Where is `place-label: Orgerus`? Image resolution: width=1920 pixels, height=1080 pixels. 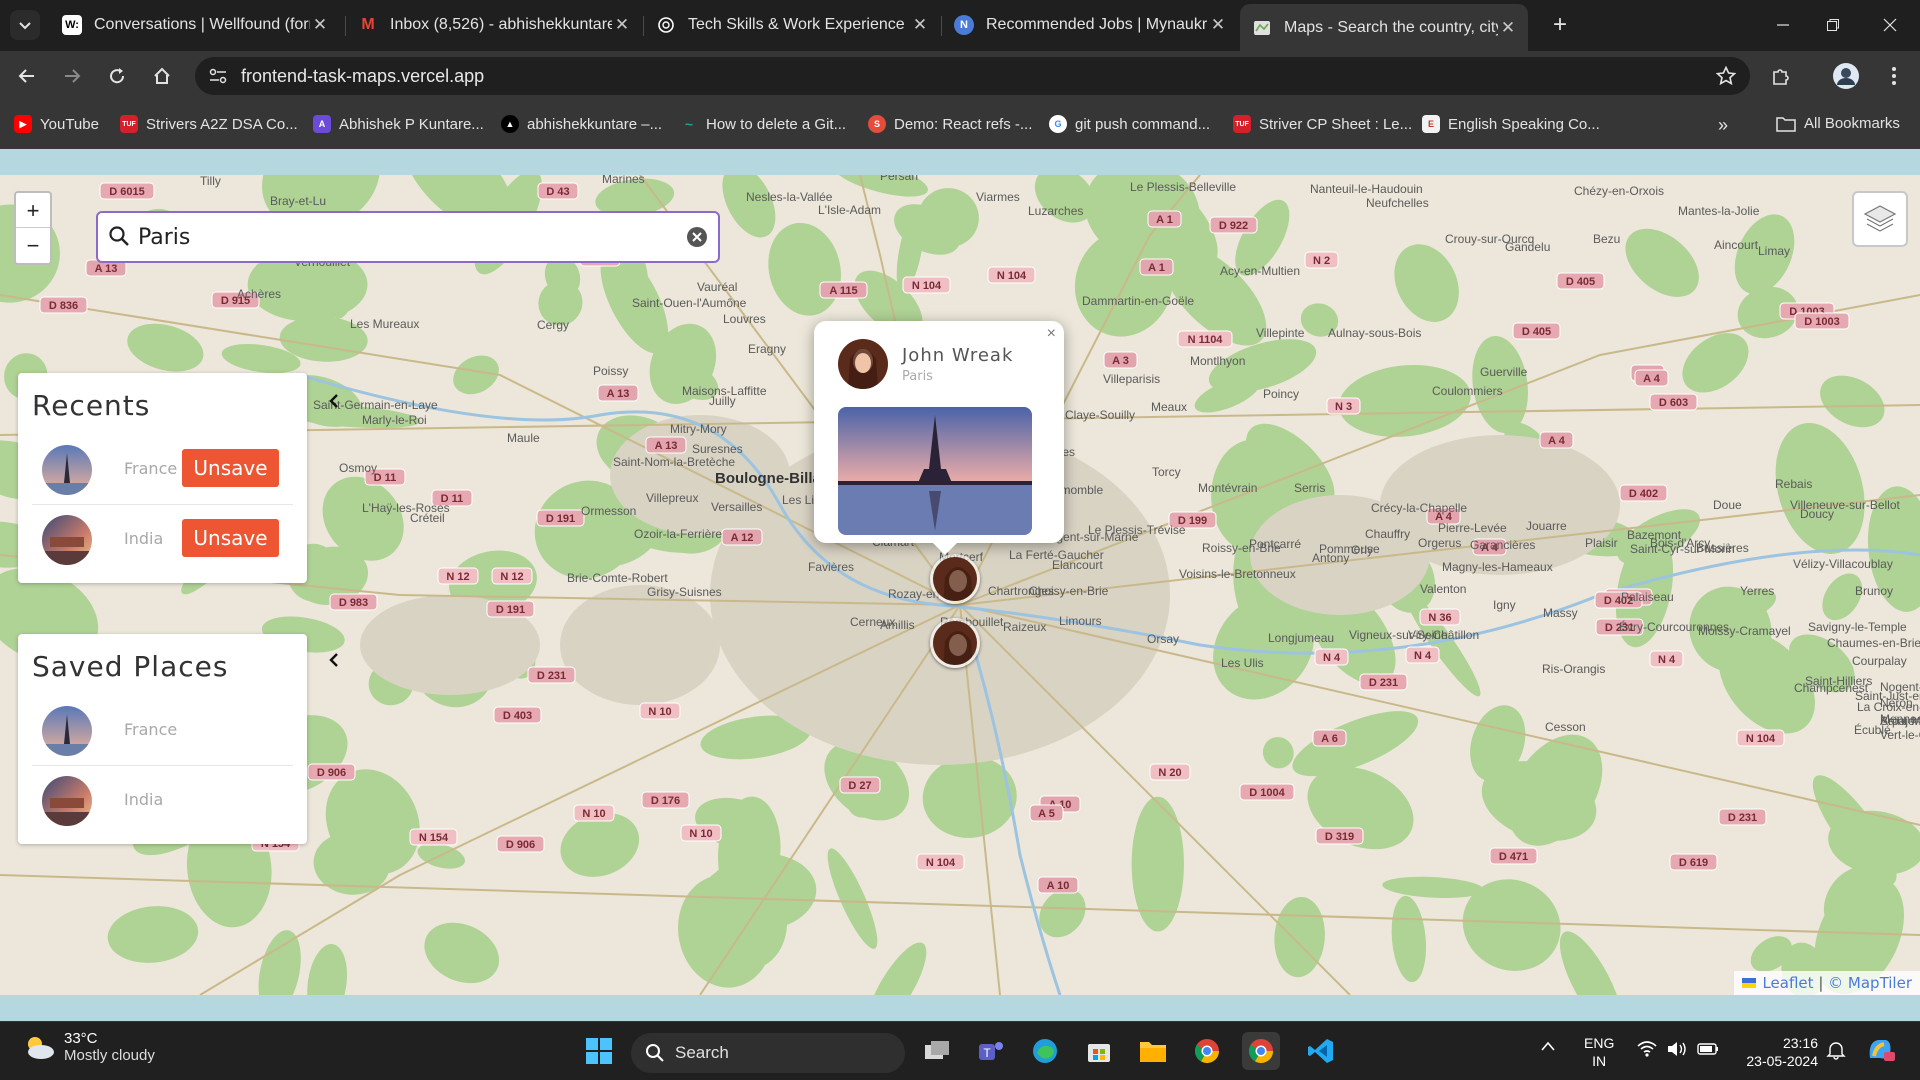 place-label: Orgerus is located at coordinates (1439, 543).